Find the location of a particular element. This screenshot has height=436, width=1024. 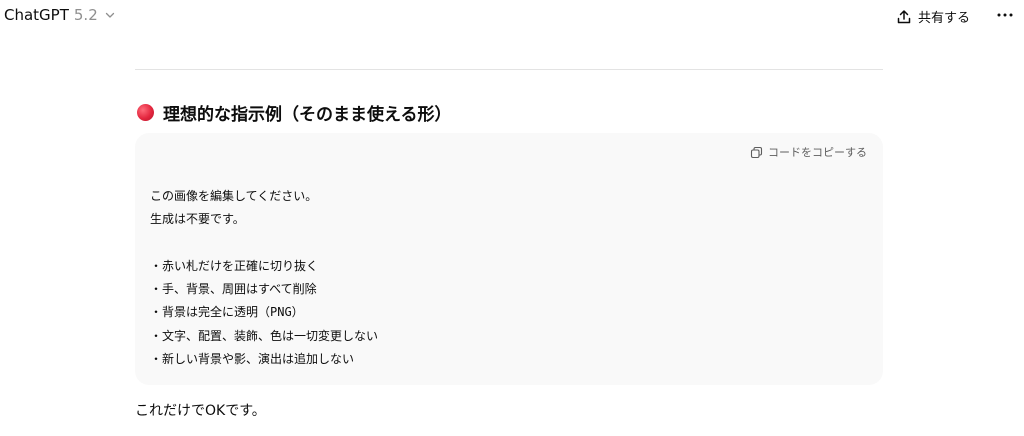

copy-code-button: コードをコピーする is located at coordinates (808, 152).